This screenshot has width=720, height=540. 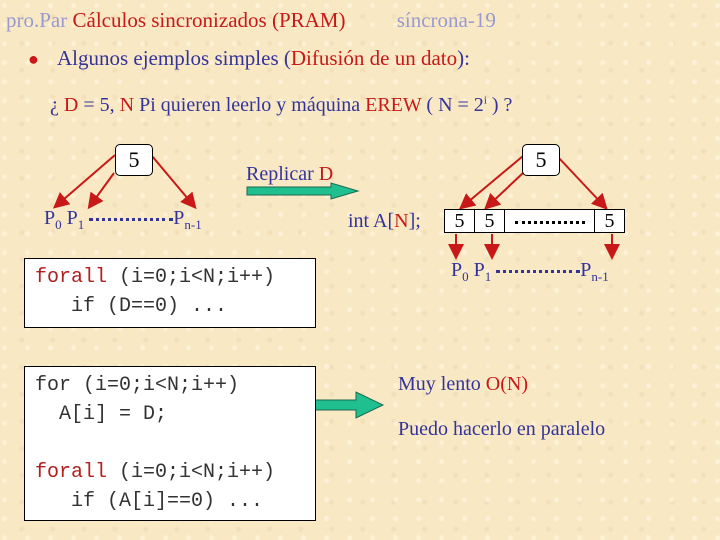 What do you see at coordinates (77, 306) in the screenshot?
I see `code-text: if (` at bounding box center [77, 306].